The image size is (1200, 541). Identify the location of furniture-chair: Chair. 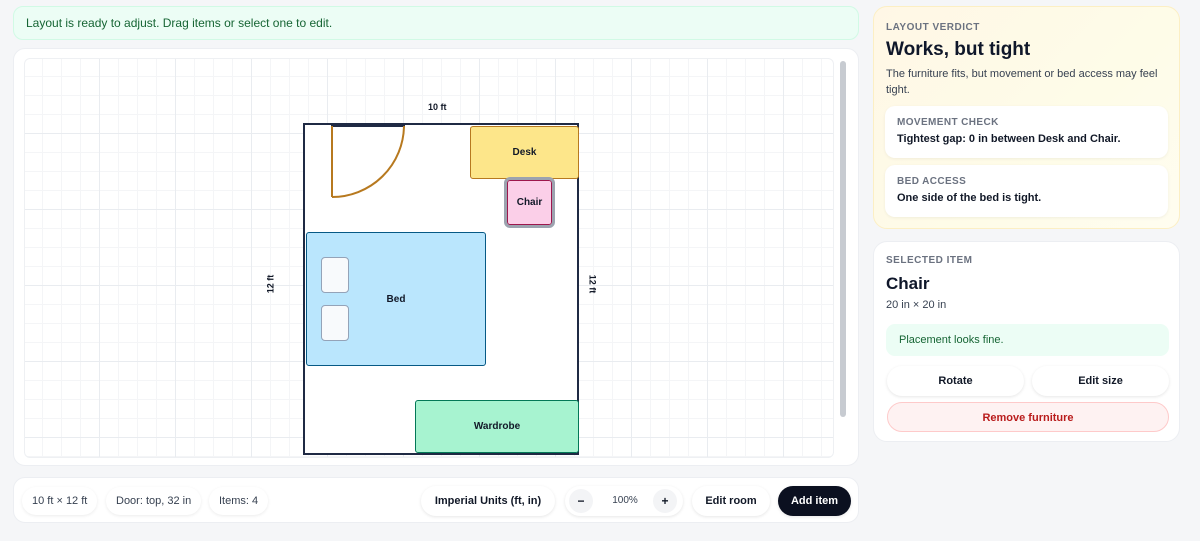
(529, 202).